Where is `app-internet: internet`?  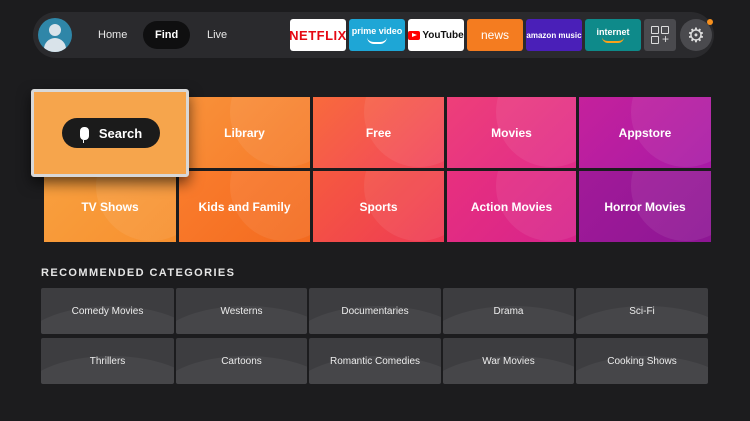
app-internet: internet is located at coordinates (613, 35).